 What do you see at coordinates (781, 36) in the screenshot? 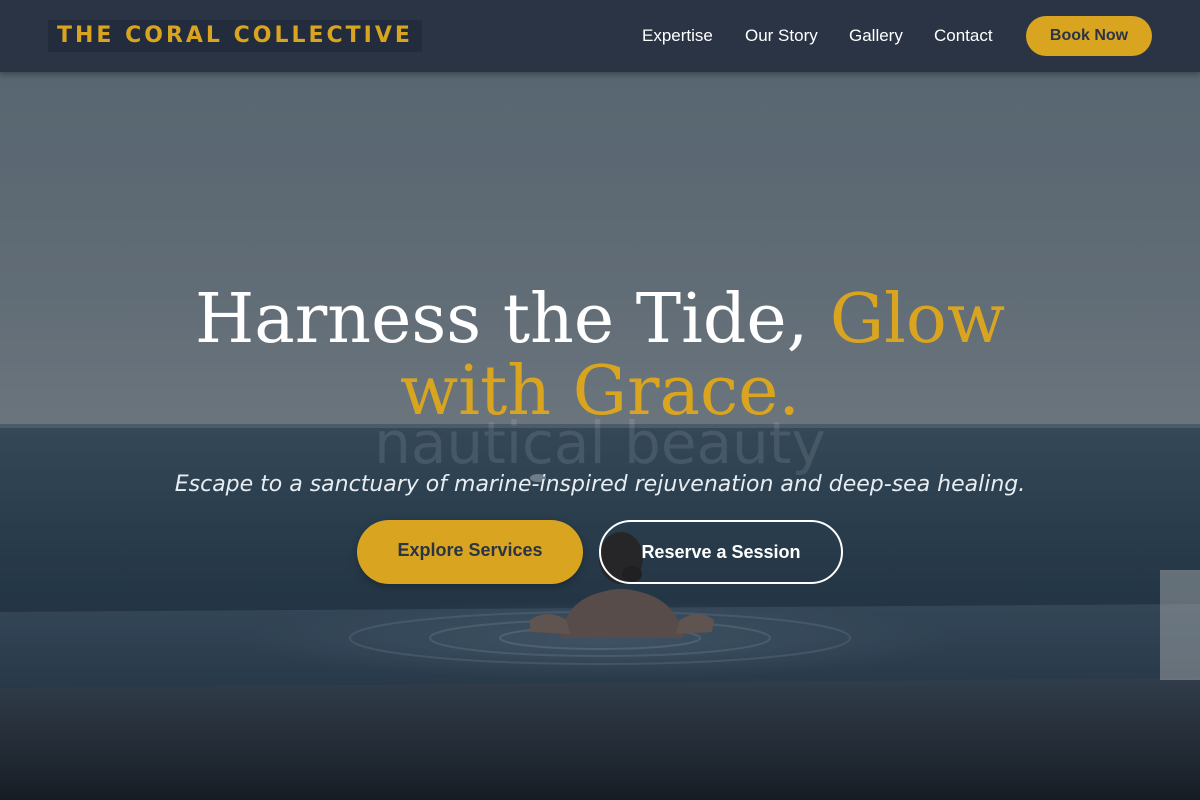
I see `nav-link-our-story: Our Story` at bounding box center [781, 36].